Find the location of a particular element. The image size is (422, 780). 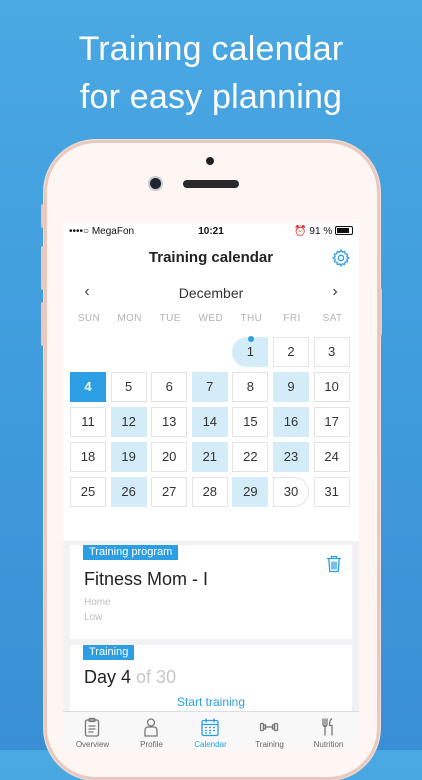

day-number: 3 is located at coordinates (331, 351).